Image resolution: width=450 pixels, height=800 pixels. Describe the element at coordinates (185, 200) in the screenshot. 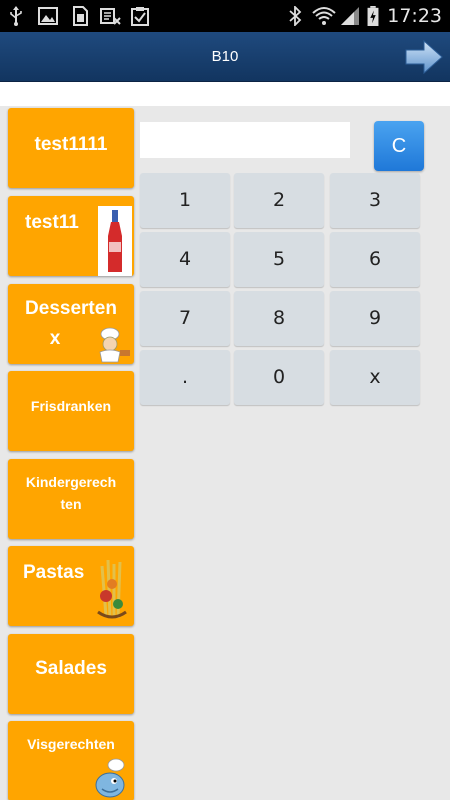

I see `key-1: 1` at that location.